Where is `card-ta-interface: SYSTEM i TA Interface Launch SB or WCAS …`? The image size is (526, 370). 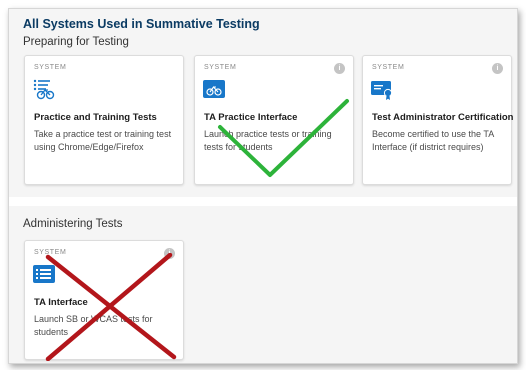
card-ta-interface: SYSTEM i TA Interface Launch SB or WCAS … is located at coordinates (104, 300).